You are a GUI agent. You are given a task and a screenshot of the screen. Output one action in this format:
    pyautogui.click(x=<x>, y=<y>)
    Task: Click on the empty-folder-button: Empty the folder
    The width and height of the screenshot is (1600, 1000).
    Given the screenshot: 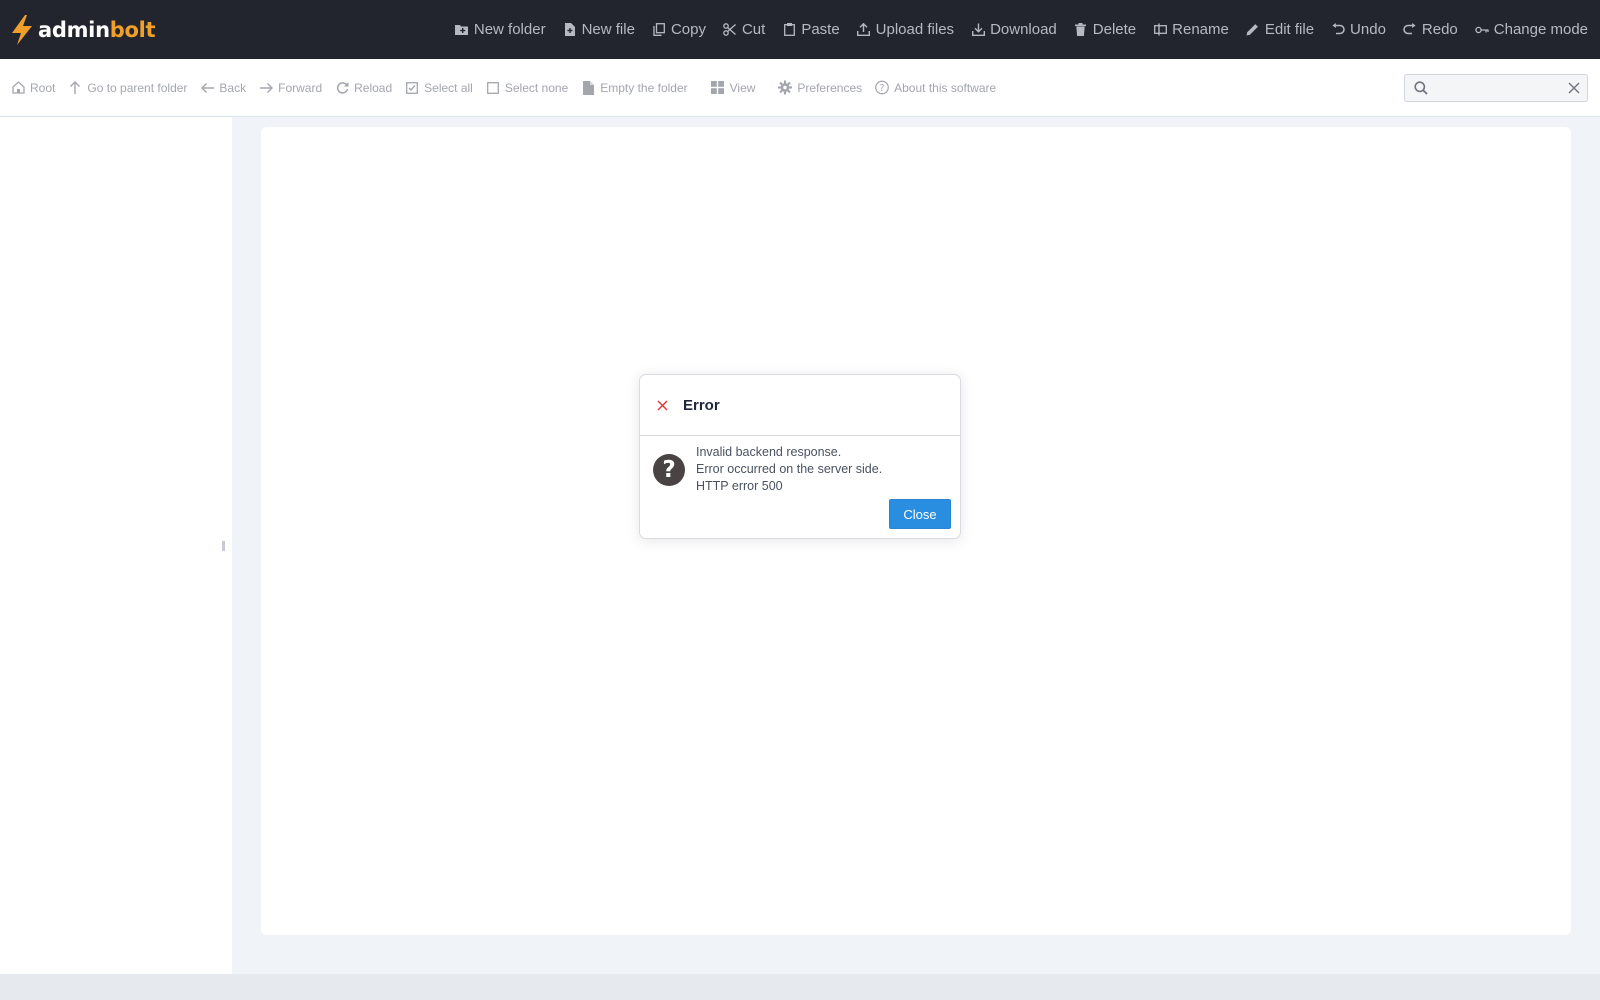 What is the action you would take?
    pyautogui.click(x=634, y=87)
    